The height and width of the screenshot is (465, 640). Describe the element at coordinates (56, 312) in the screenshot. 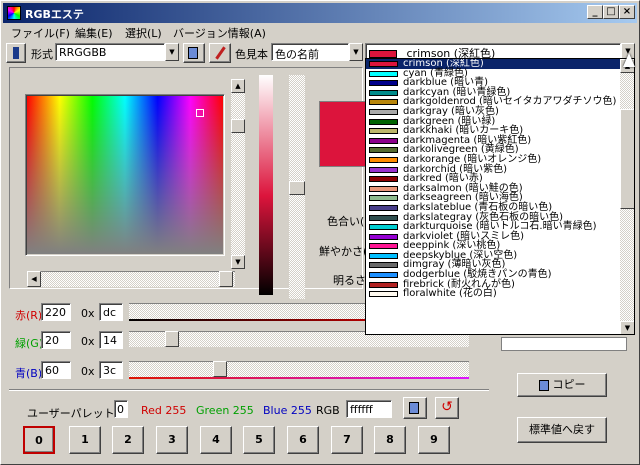

I see `red-decimal-input: 220` at that location.